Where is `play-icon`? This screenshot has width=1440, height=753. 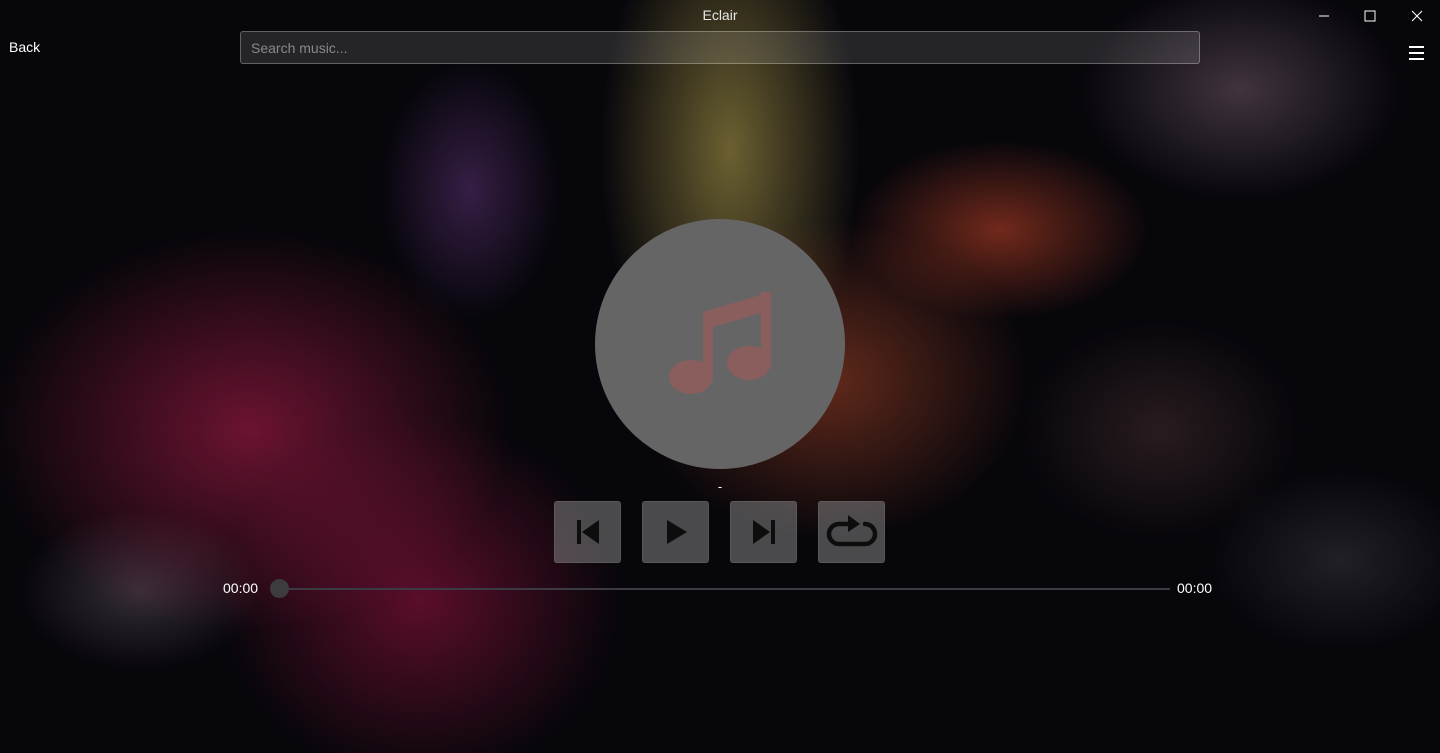
play-icon is located at coordinates (676, 532).